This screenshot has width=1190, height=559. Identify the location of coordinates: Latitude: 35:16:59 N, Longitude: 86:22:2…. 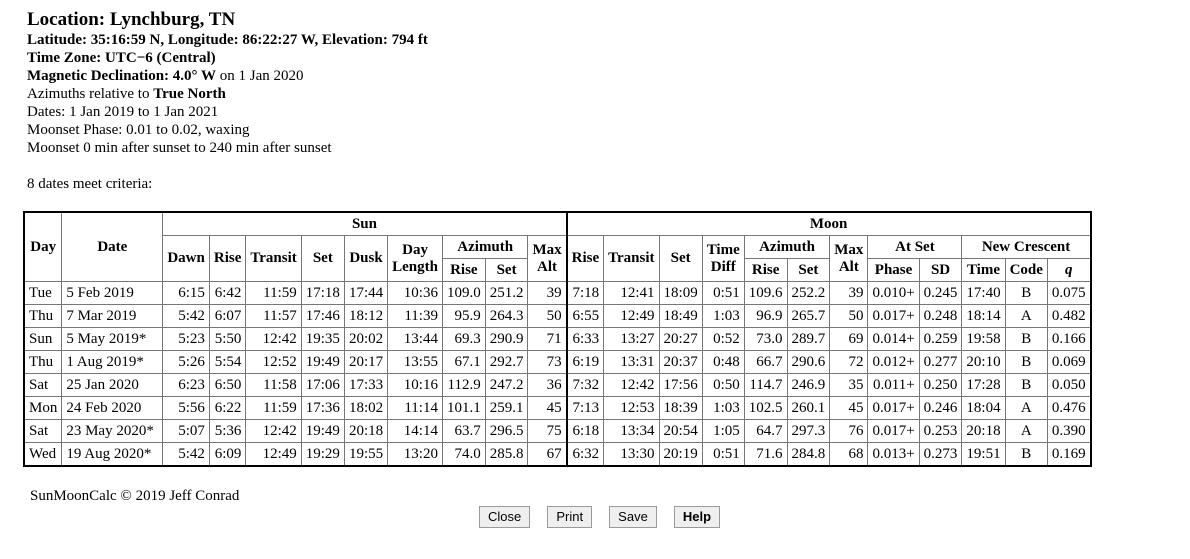
(227, 40).